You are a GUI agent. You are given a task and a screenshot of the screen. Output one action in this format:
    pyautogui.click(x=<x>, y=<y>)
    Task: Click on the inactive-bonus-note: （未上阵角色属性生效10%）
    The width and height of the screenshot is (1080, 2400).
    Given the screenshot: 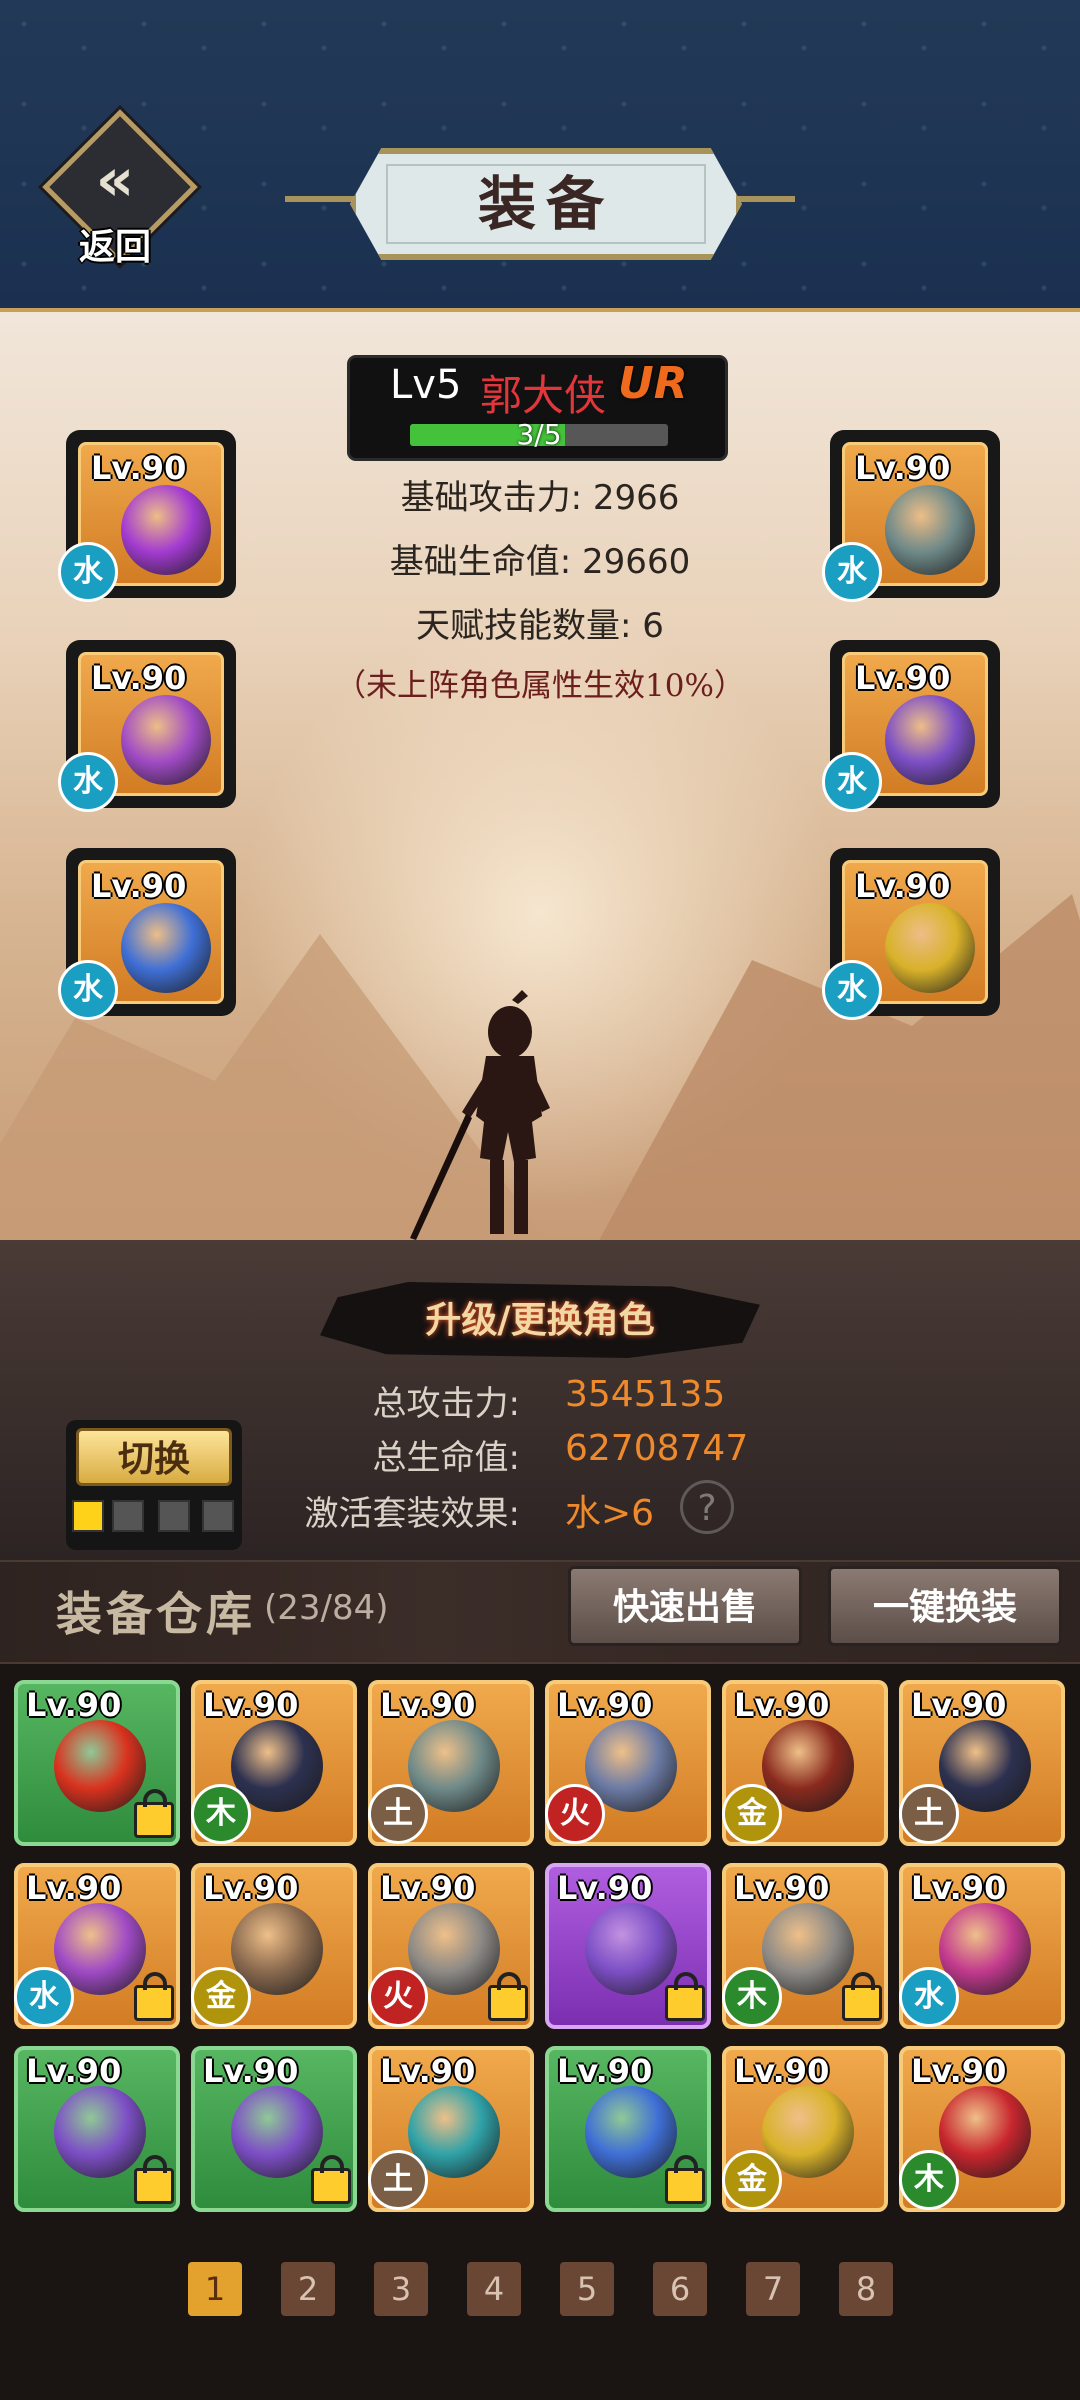 What is the action you would take?
    pyautogui.click(x=540, y=686)
    